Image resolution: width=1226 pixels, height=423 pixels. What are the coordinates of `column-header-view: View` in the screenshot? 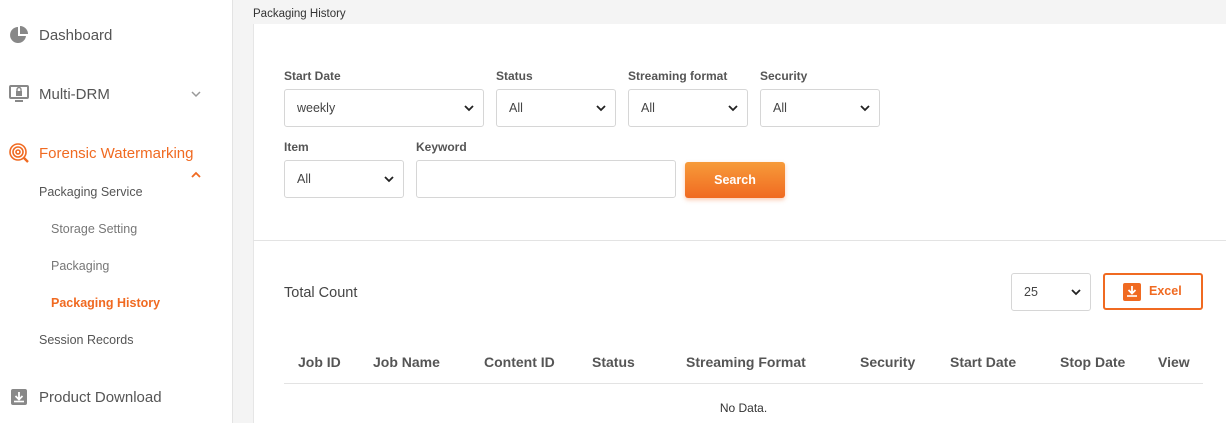 It's located at (1174, 362).